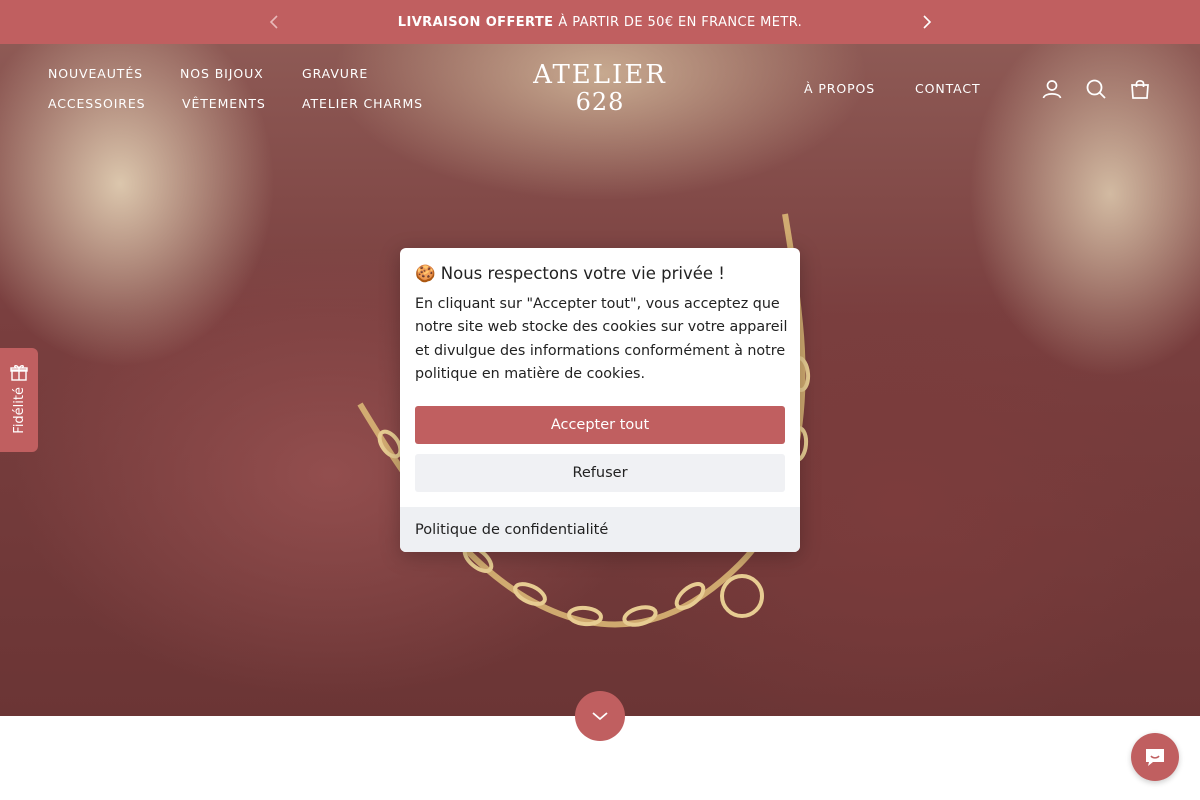  Describe the element at coordinates (335, 73) in the screenshot. I see `nav-gravure: GRAVURE` at that location.